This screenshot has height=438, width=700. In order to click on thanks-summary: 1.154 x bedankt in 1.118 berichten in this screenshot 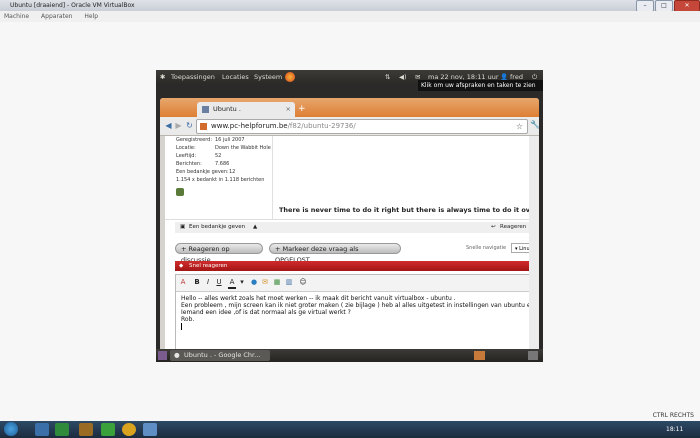, I will do `click(220, 180)`.